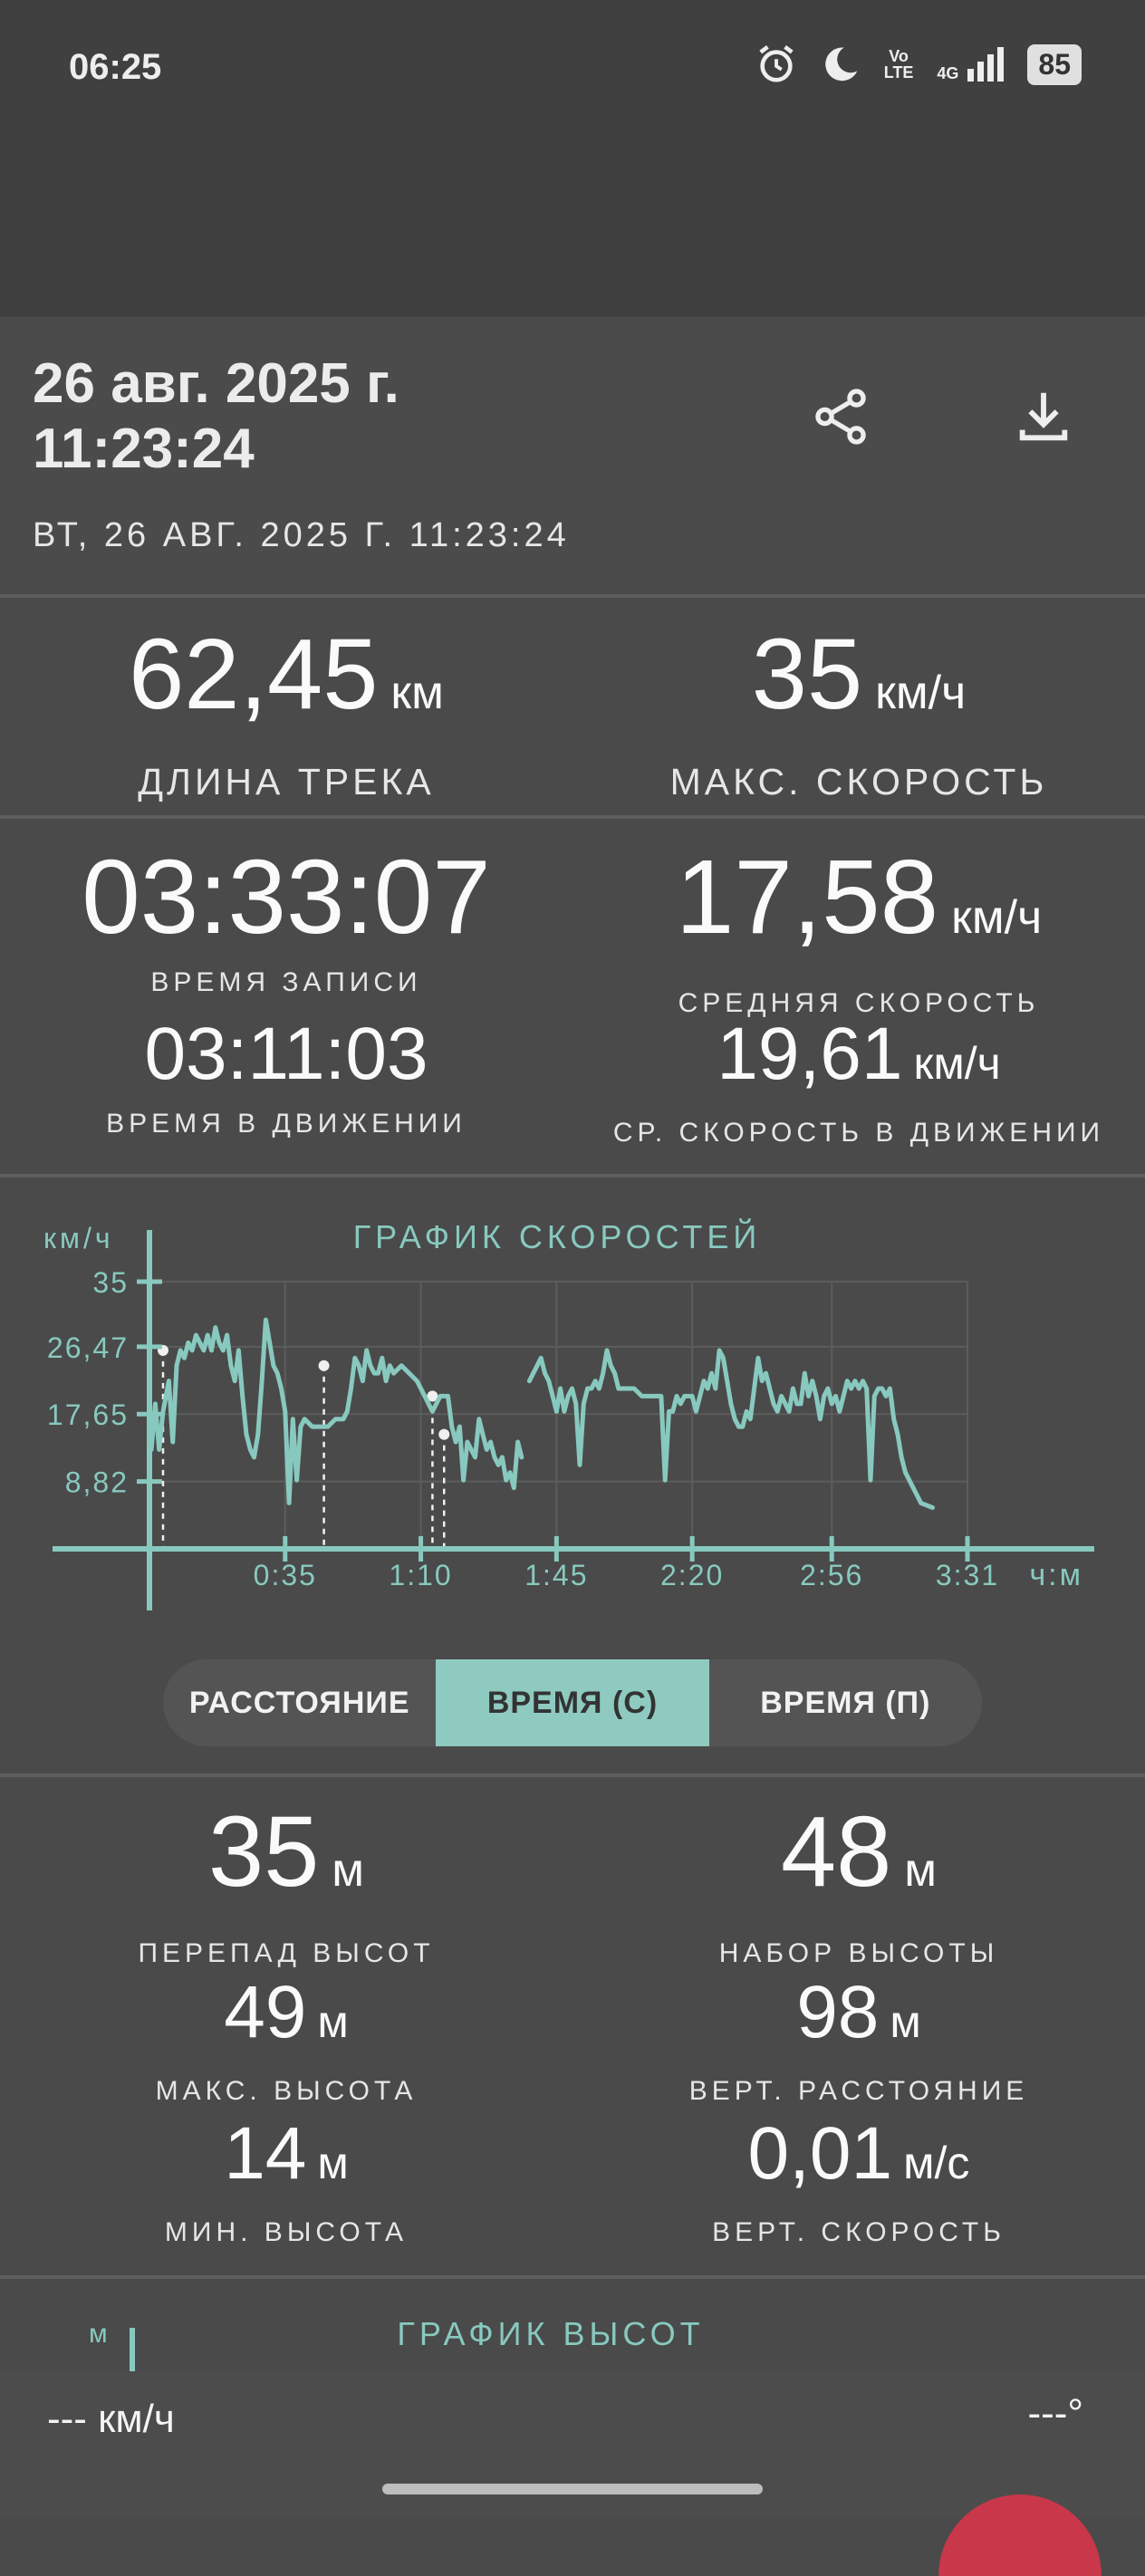 The width and height of the screenshot is (1145, 2576). What do you see at coordinates (918, 64) in the screenshot?
I see `status-icons: Vo LTE 4G 85` at bounding box center [918, 64].